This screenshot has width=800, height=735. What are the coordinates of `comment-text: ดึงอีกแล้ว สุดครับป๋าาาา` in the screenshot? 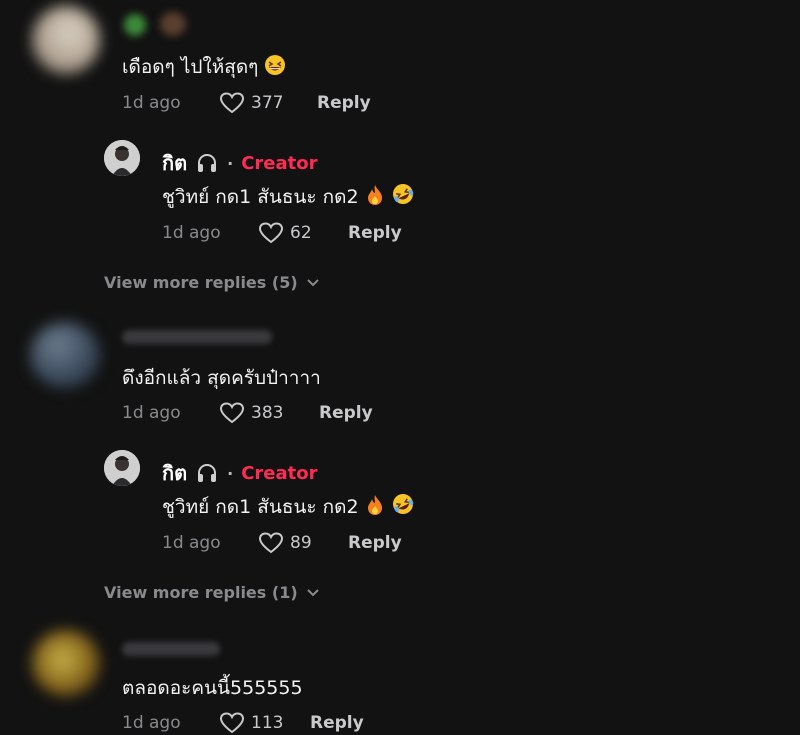 It's located at (221, 378).